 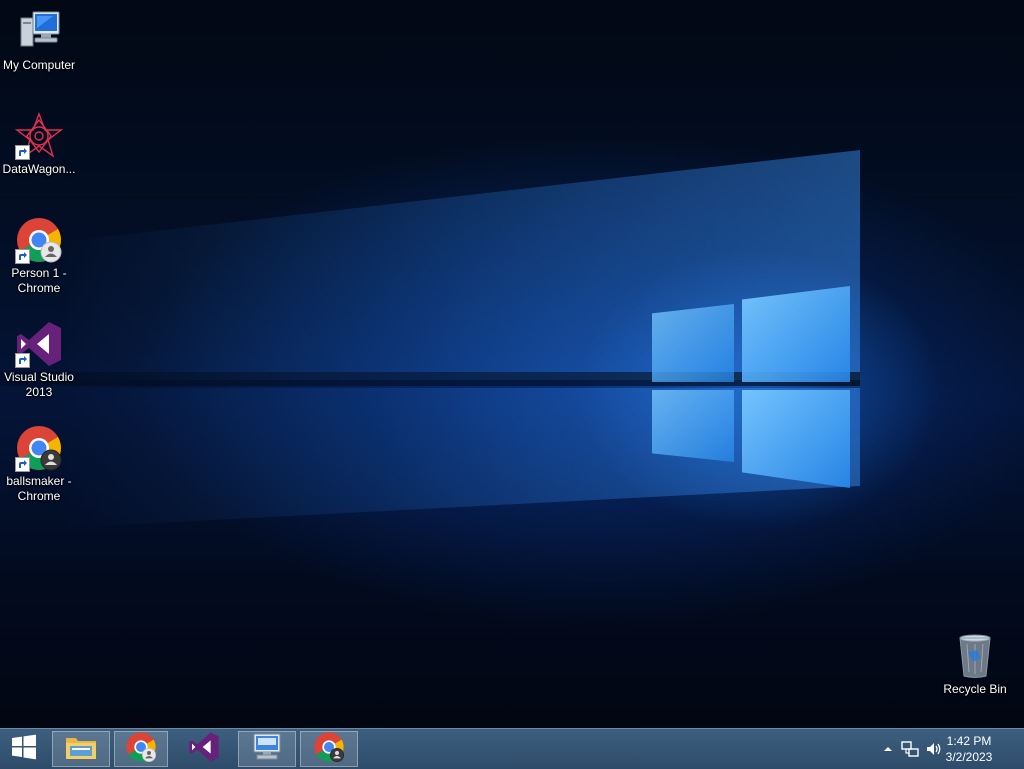 I want to click on start-button, so click(x=24, y=749).